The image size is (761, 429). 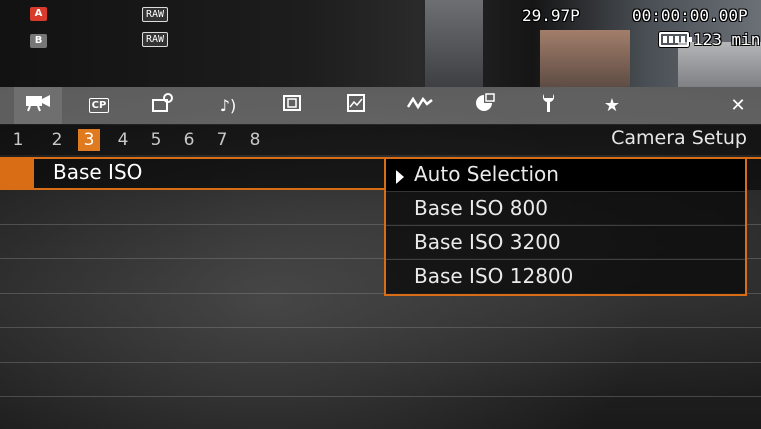 What do you see at coordinates (17, 173) in the screenshot?
I see `selection-indicator` at bounding box center [17, 173].